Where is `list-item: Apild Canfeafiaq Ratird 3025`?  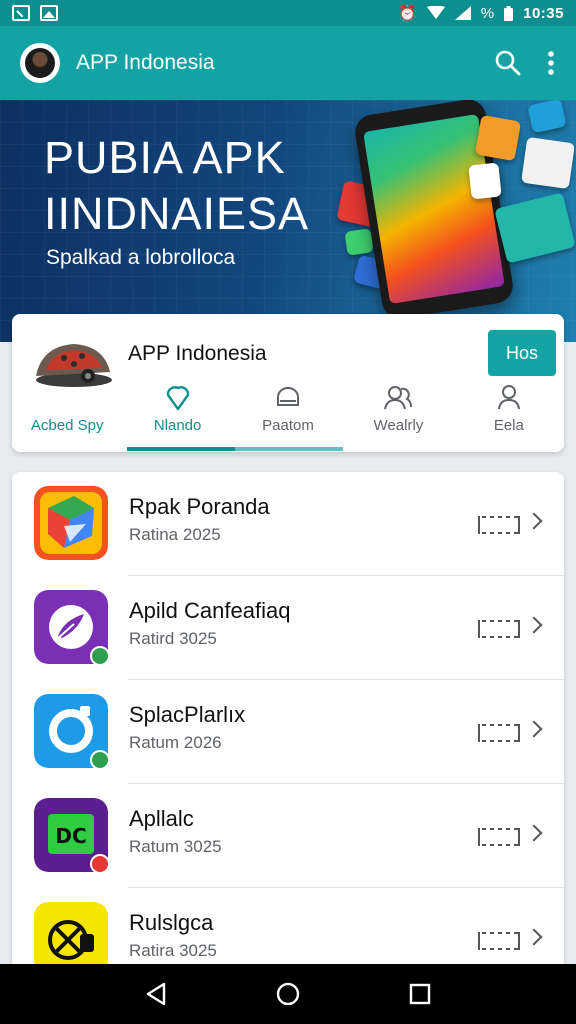 list-item: Apild Canfeafiaq Ratird 3025 is located at coordinates (288, 628).